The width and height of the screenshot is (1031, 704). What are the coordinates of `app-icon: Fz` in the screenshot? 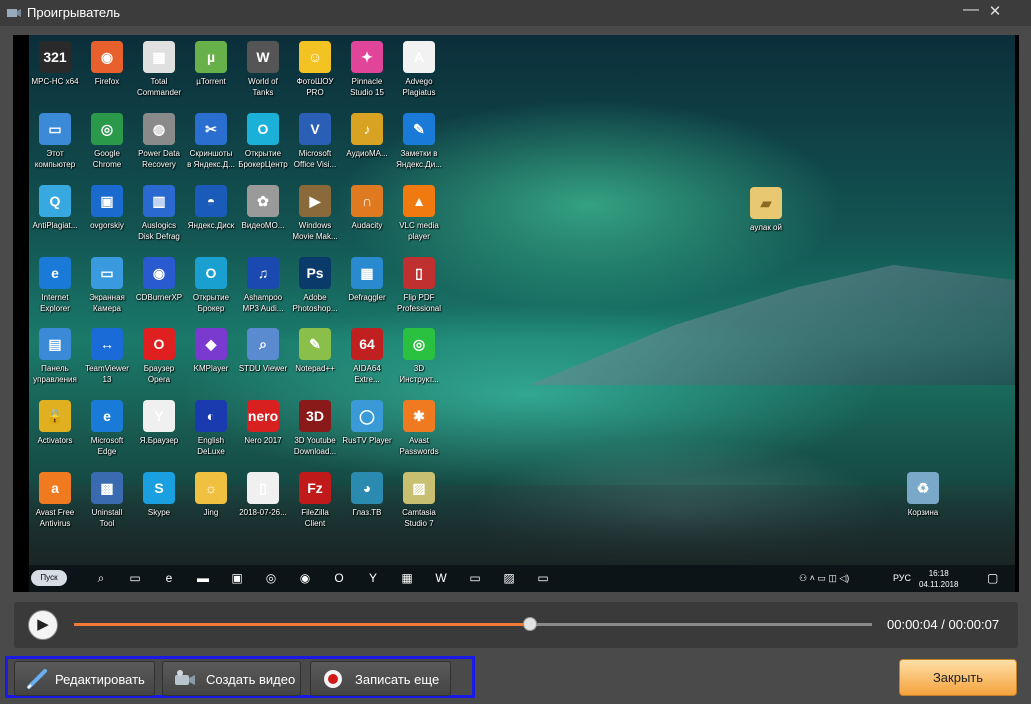 It's located at (315, 488).